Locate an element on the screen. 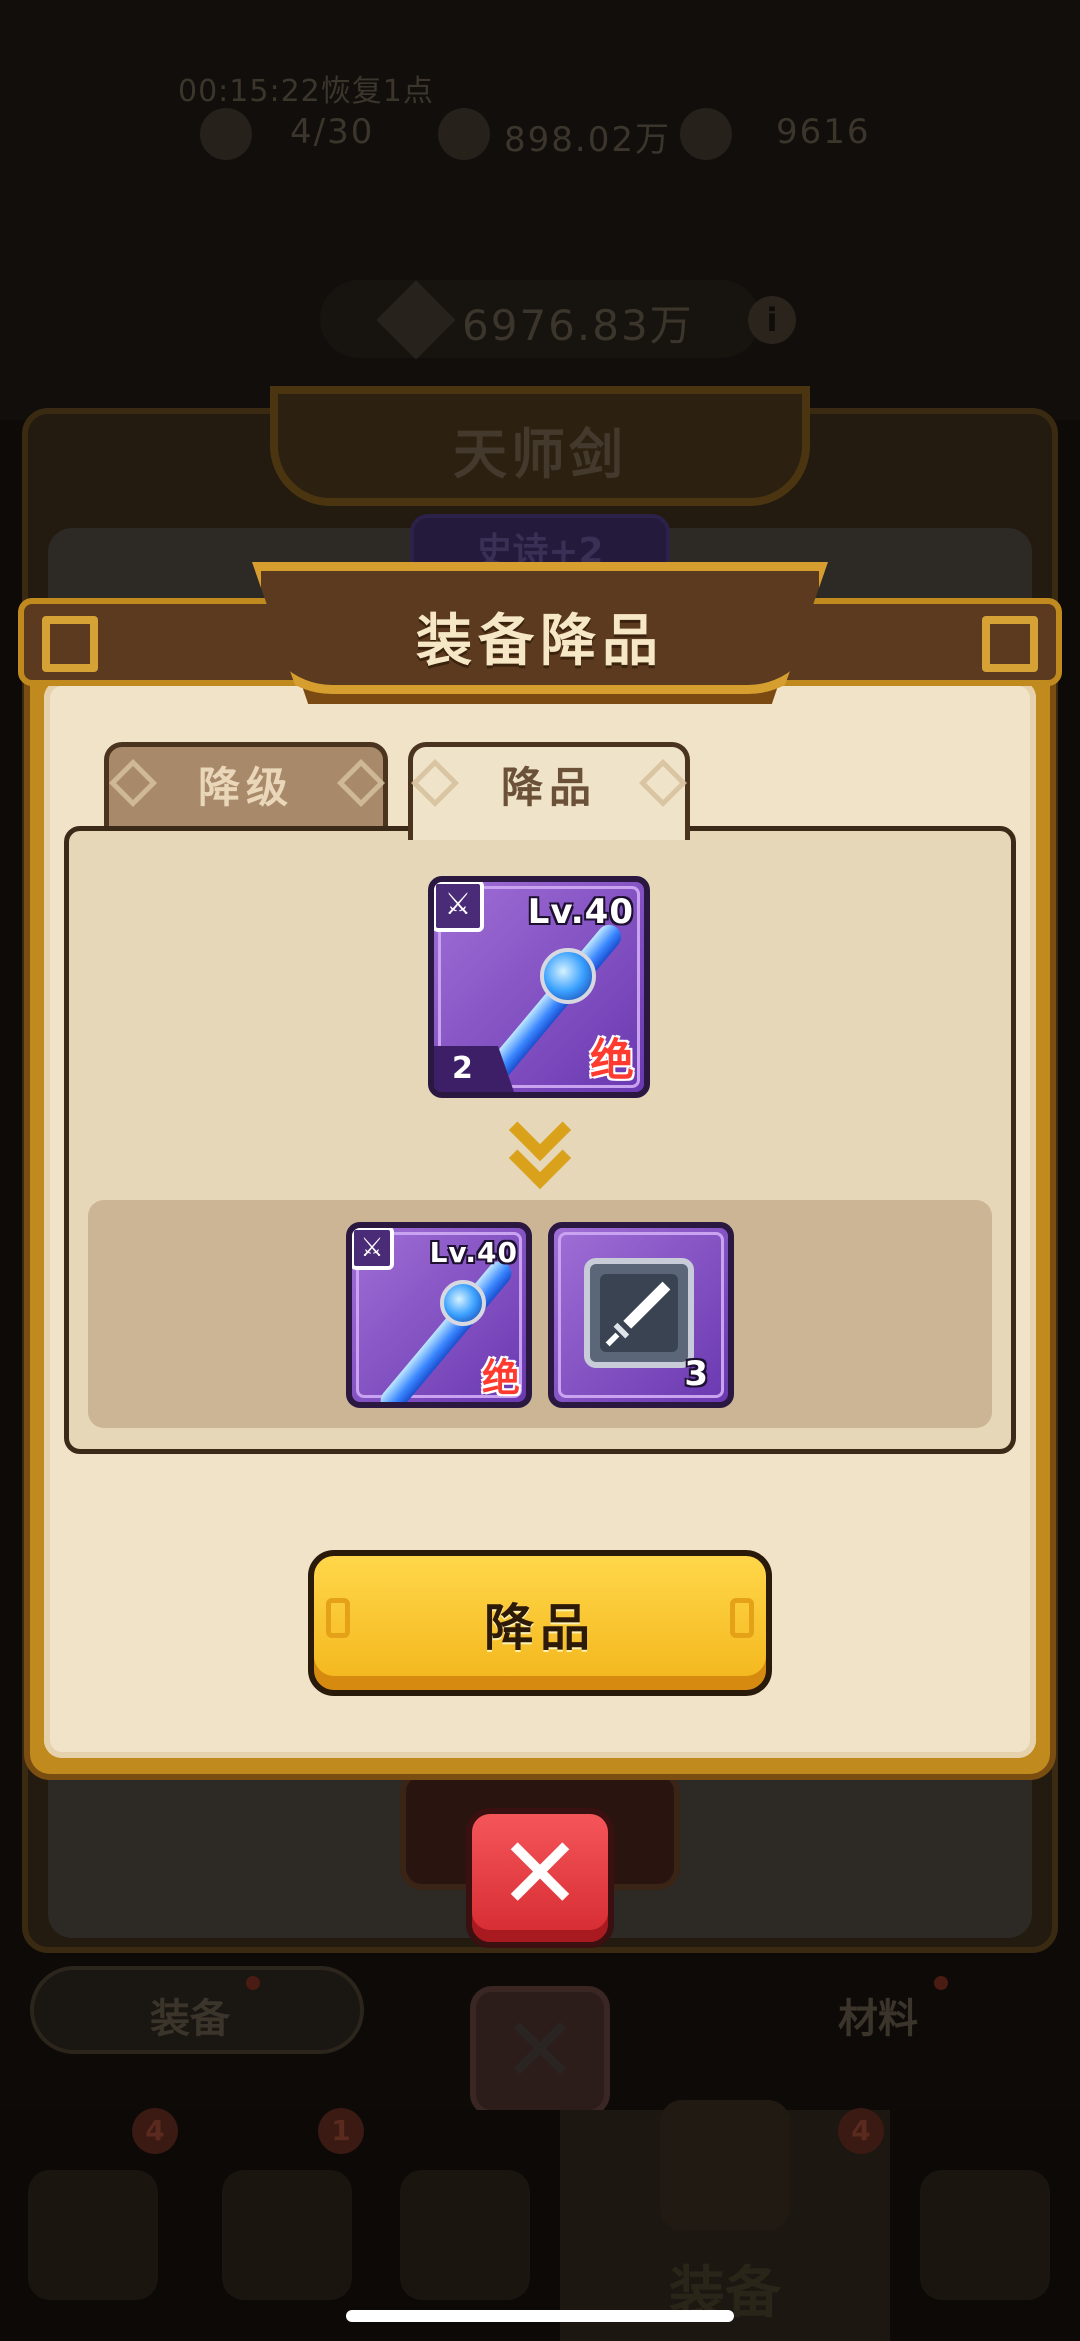 The height and width of the screenshot is (2341, 1080). sword-icon is located at coordinates (638, 1314).